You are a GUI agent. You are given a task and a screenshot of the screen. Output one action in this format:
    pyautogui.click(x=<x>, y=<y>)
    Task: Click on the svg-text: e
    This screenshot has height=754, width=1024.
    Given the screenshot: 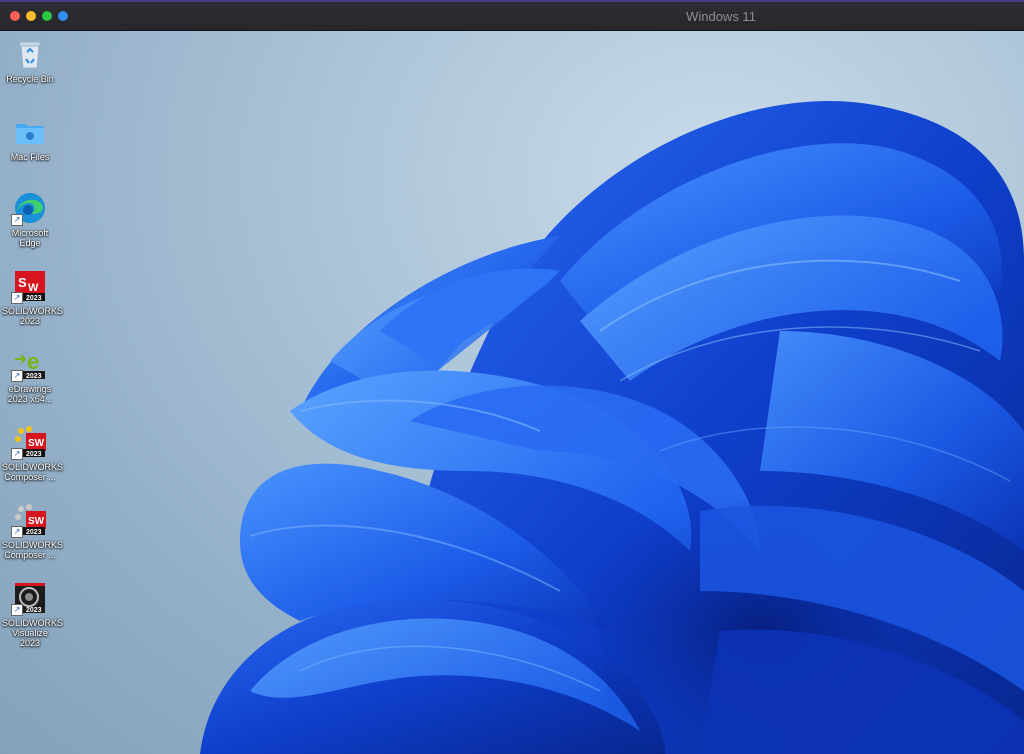 What is the action you would take?
    pyautogui.click(x=33, y=361)
    